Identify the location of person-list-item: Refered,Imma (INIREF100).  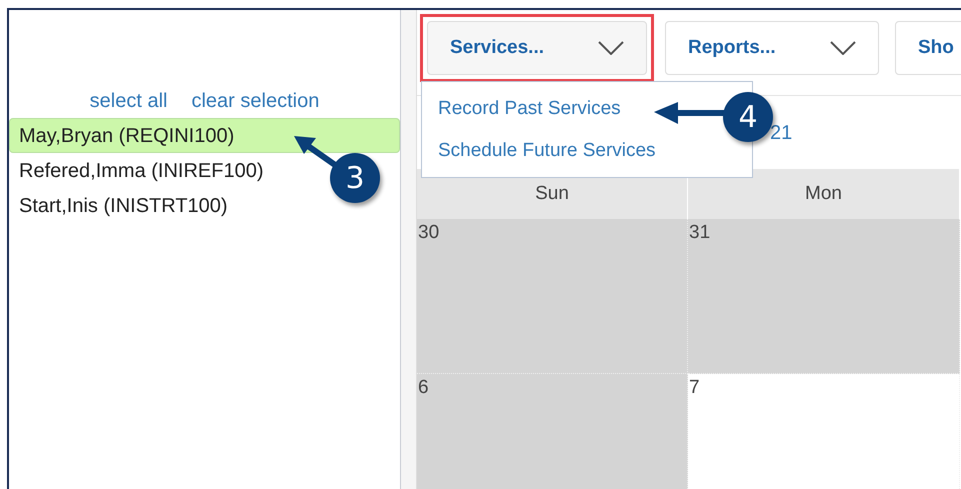
(141, 170).